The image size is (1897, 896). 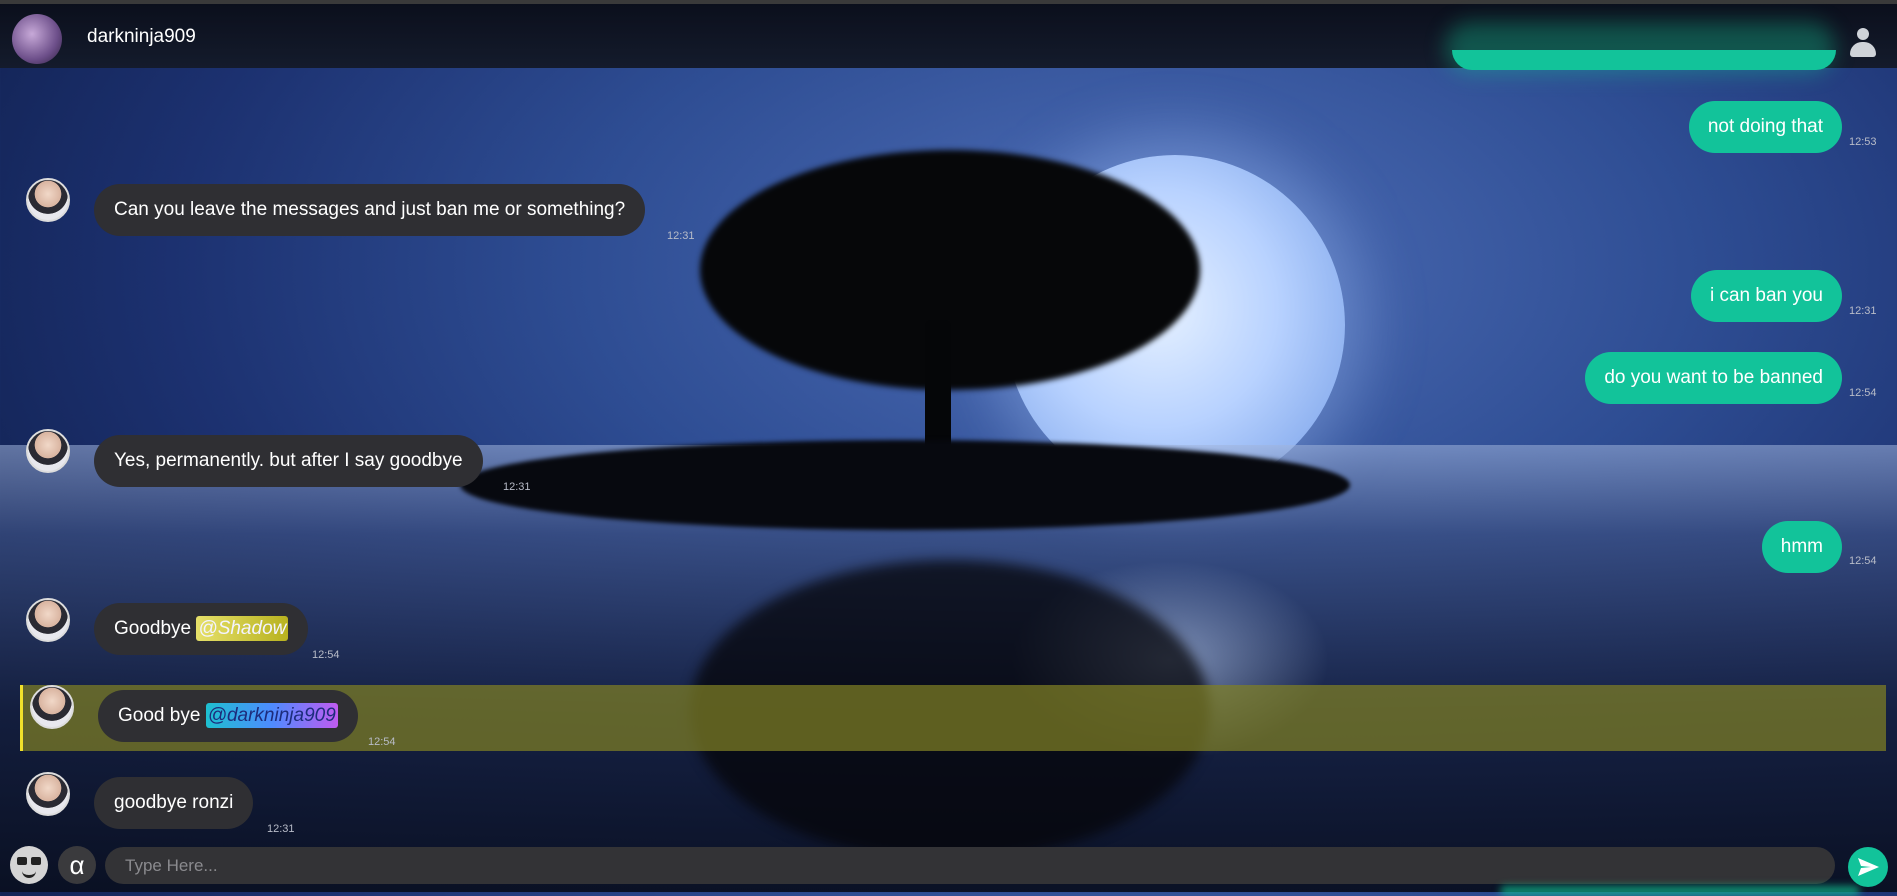 I want to click on message-bubble-incoming: goodbye ronzi, so click(x=174, y=803).